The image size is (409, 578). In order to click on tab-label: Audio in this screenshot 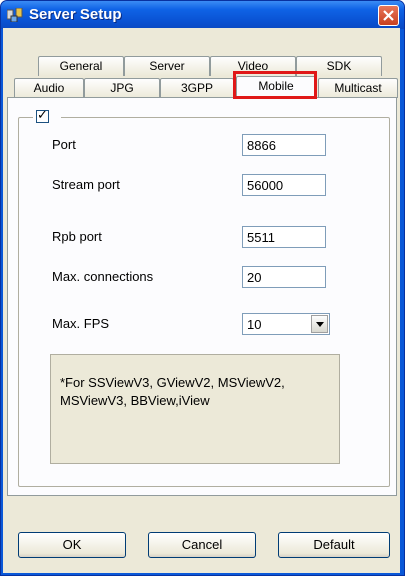, I will do `click(49, 88)`.